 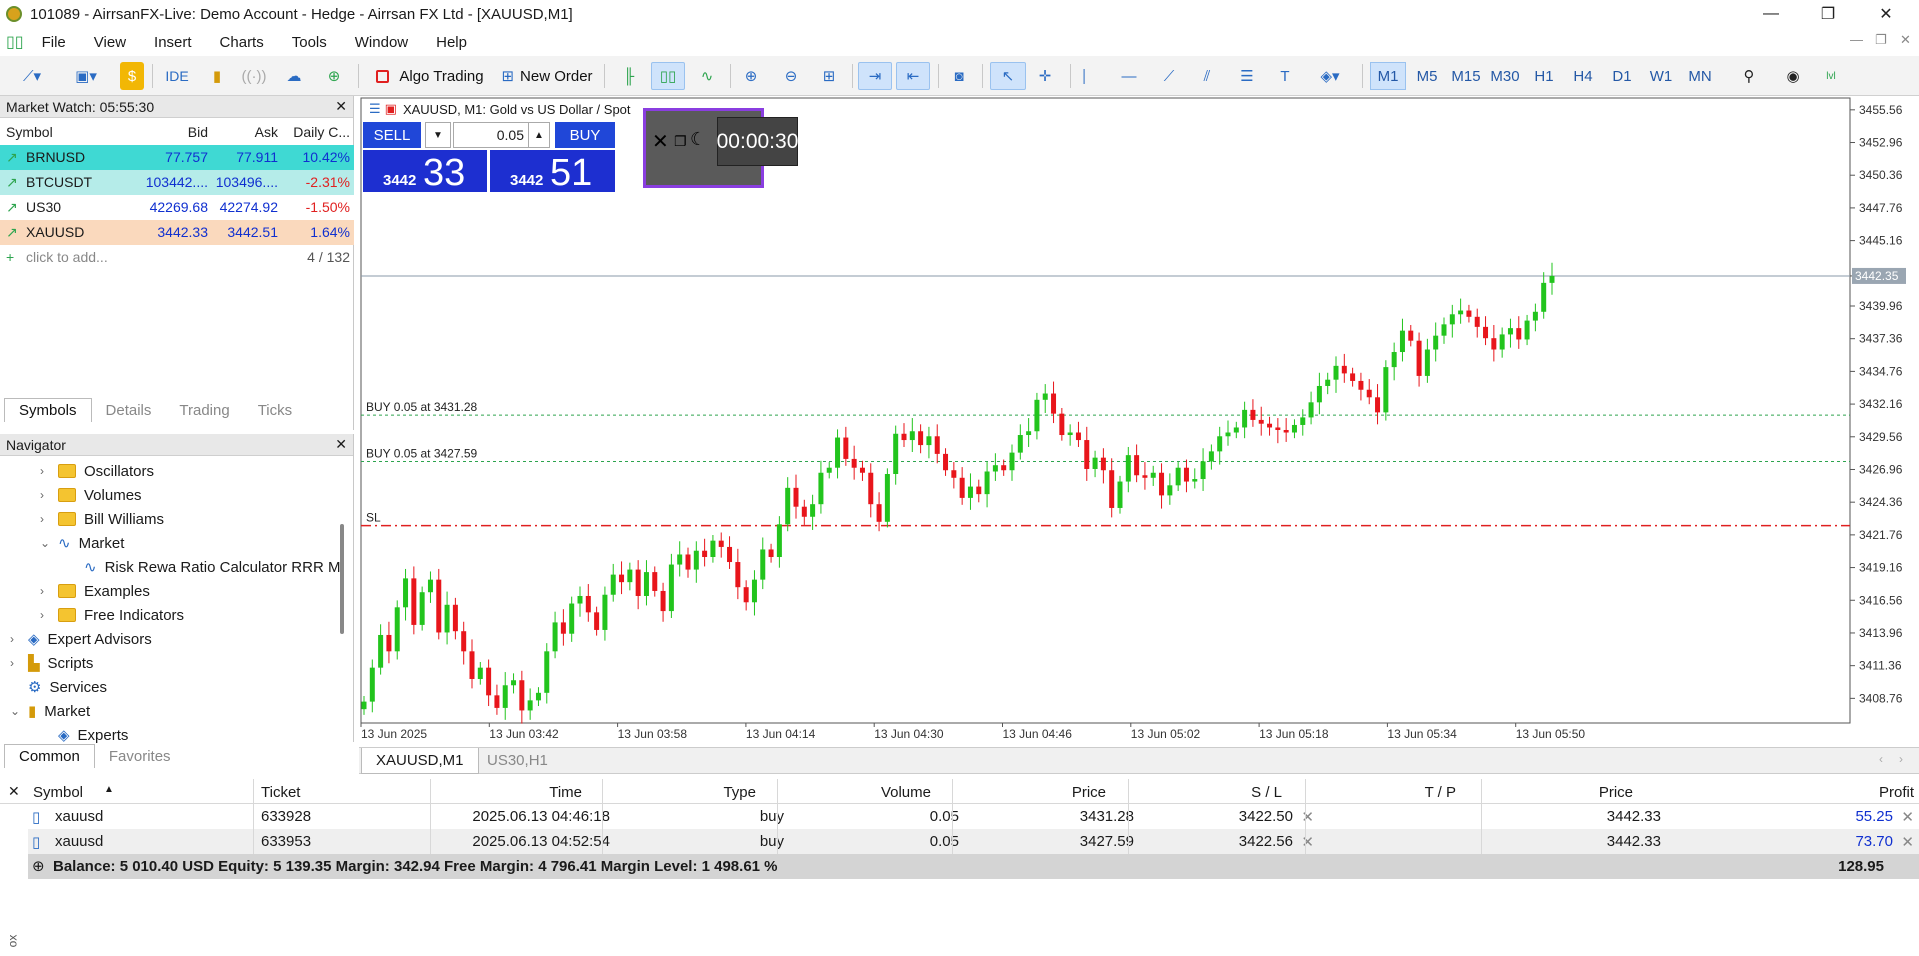 I want to click on col-ask: Ask, so click(x=266, y=132).